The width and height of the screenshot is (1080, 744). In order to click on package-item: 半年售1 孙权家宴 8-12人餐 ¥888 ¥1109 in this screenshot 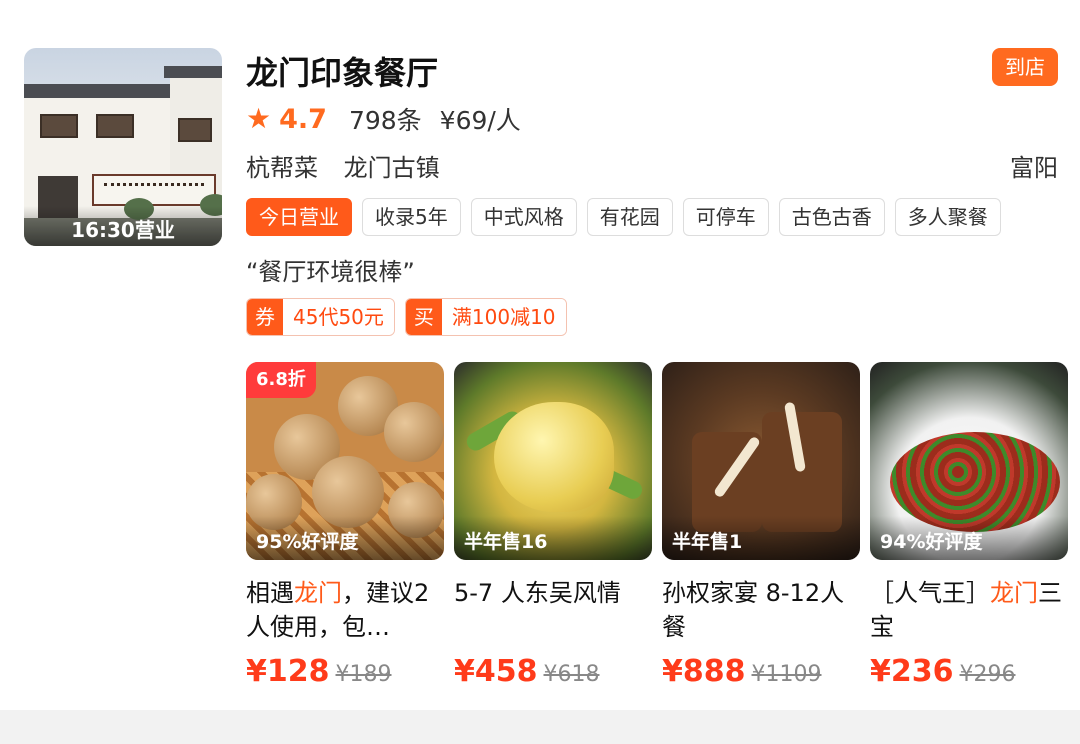, I will do `click(761, 525)`.